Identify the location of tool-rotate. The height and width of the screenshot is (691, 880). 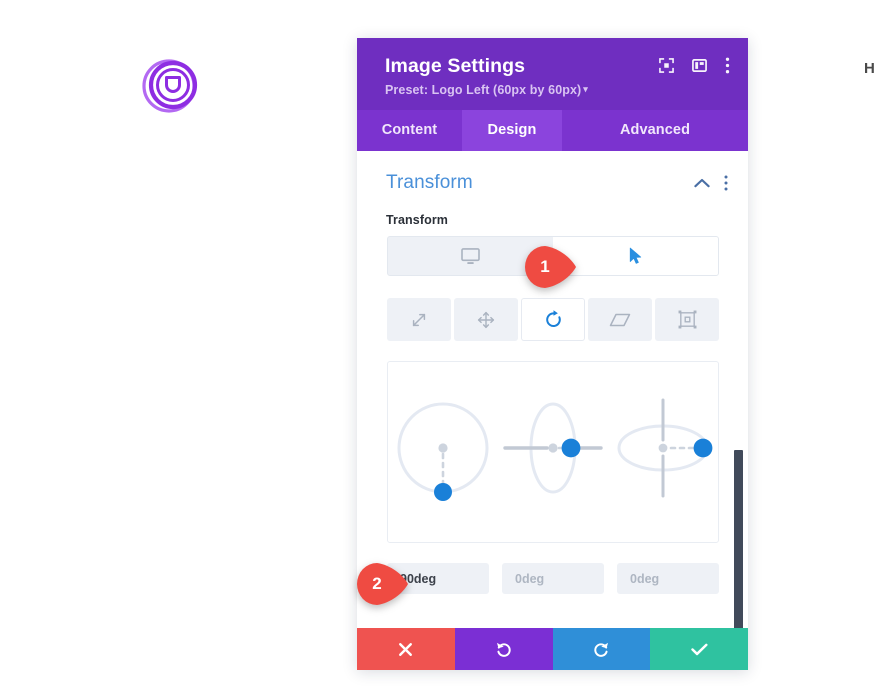
(553, 319).